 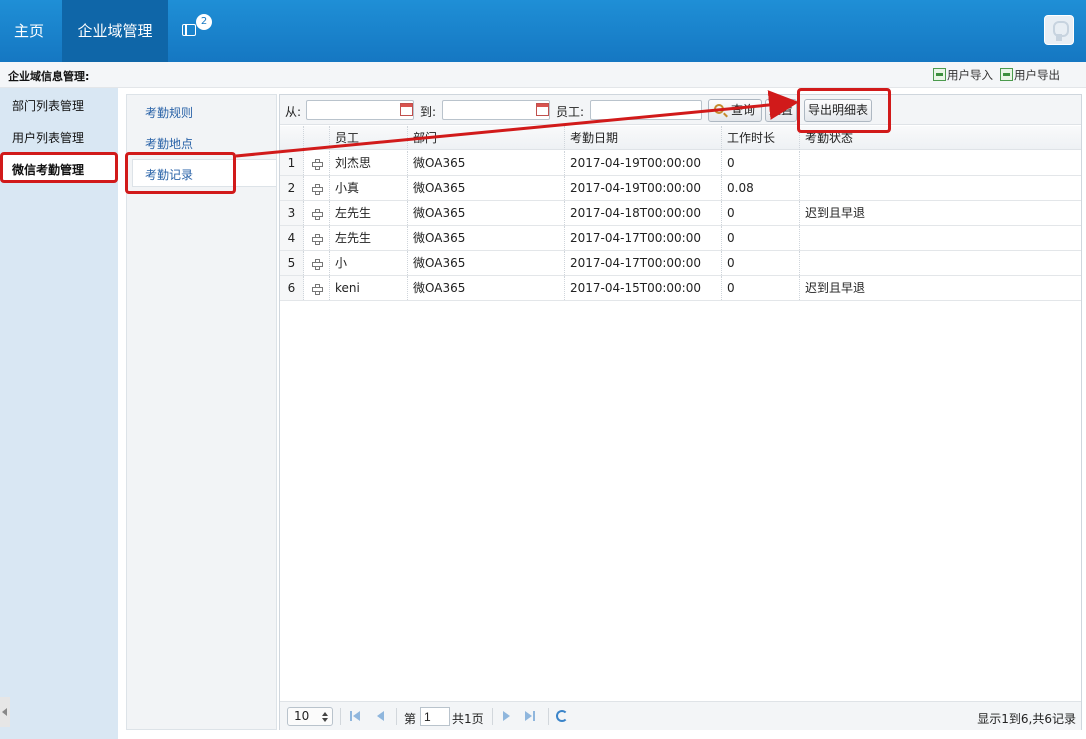 I want to click on table-row: 1 刘杰思 微OA365 2017-04-19T00:00:00 0, so click(x=680, y=163).